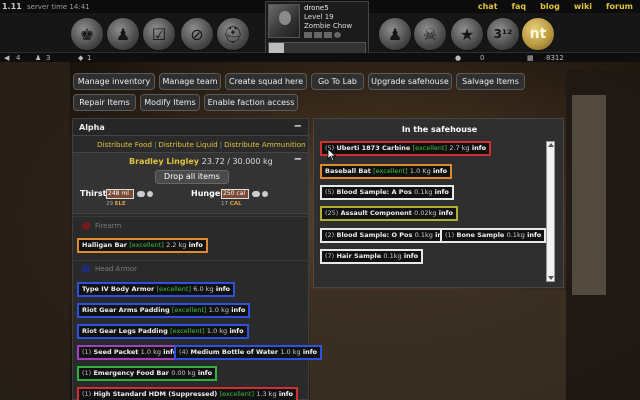 This screenshot has width=640, height=400. What do you see at coordinates (284, 21) in the screenshot?
I see `avatar` at bounding box center [284, 21].